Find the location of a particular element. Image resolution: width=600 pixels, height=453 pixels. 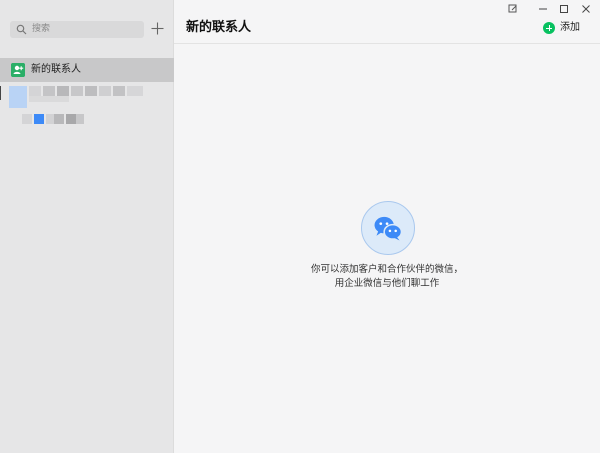

selection-indicator is located at coordinates (0, 93).